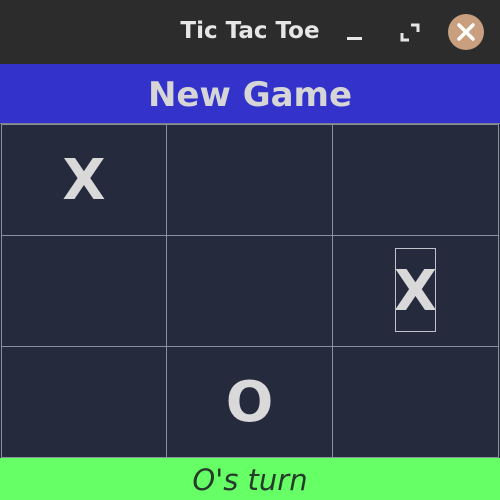  What do you see at coordinates (250, 479) in the screenshot?
I see `status-bar: O's turn` at bounding box center [250, 479].